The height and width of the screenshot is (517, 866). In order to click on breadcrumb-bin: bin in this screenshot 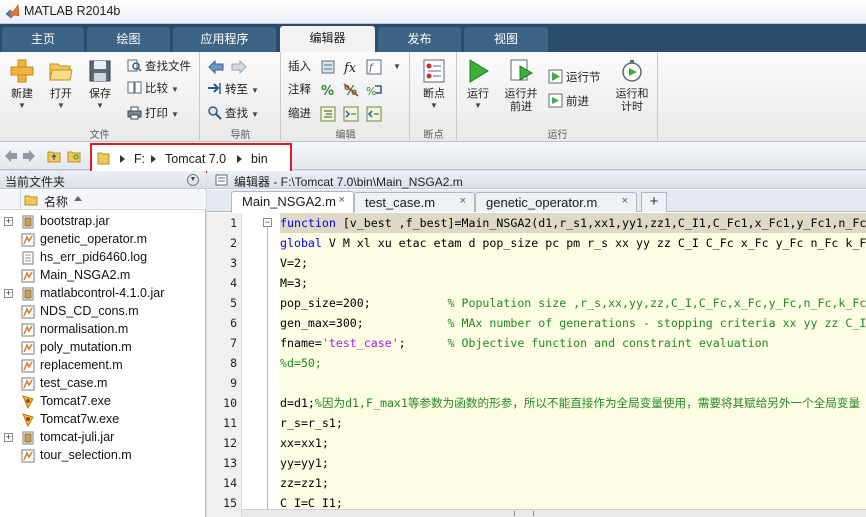, I will do `click(259, 159)`.